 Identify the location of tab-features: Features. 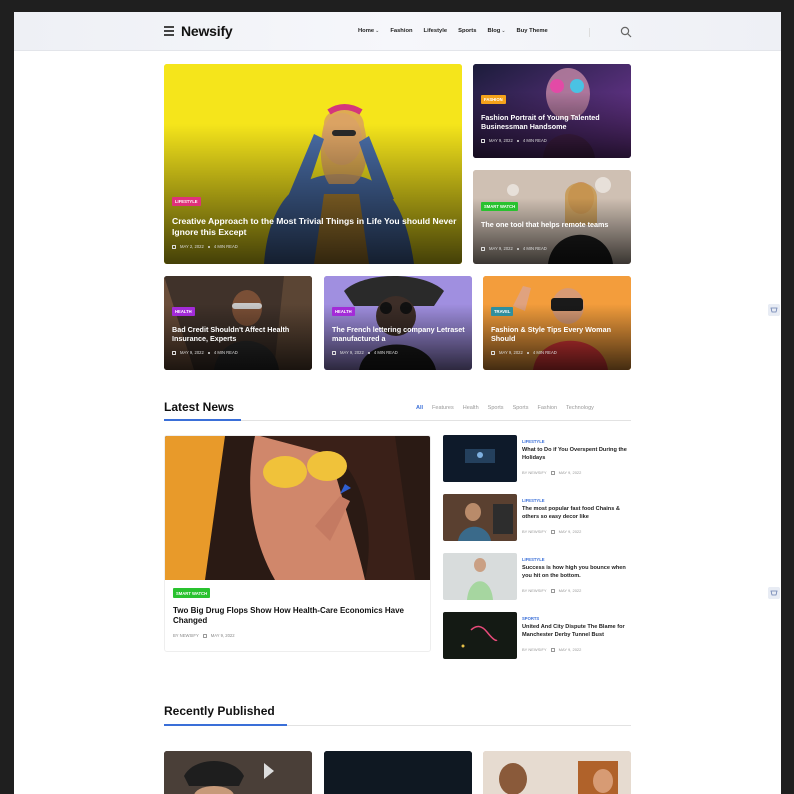
(443, 408).